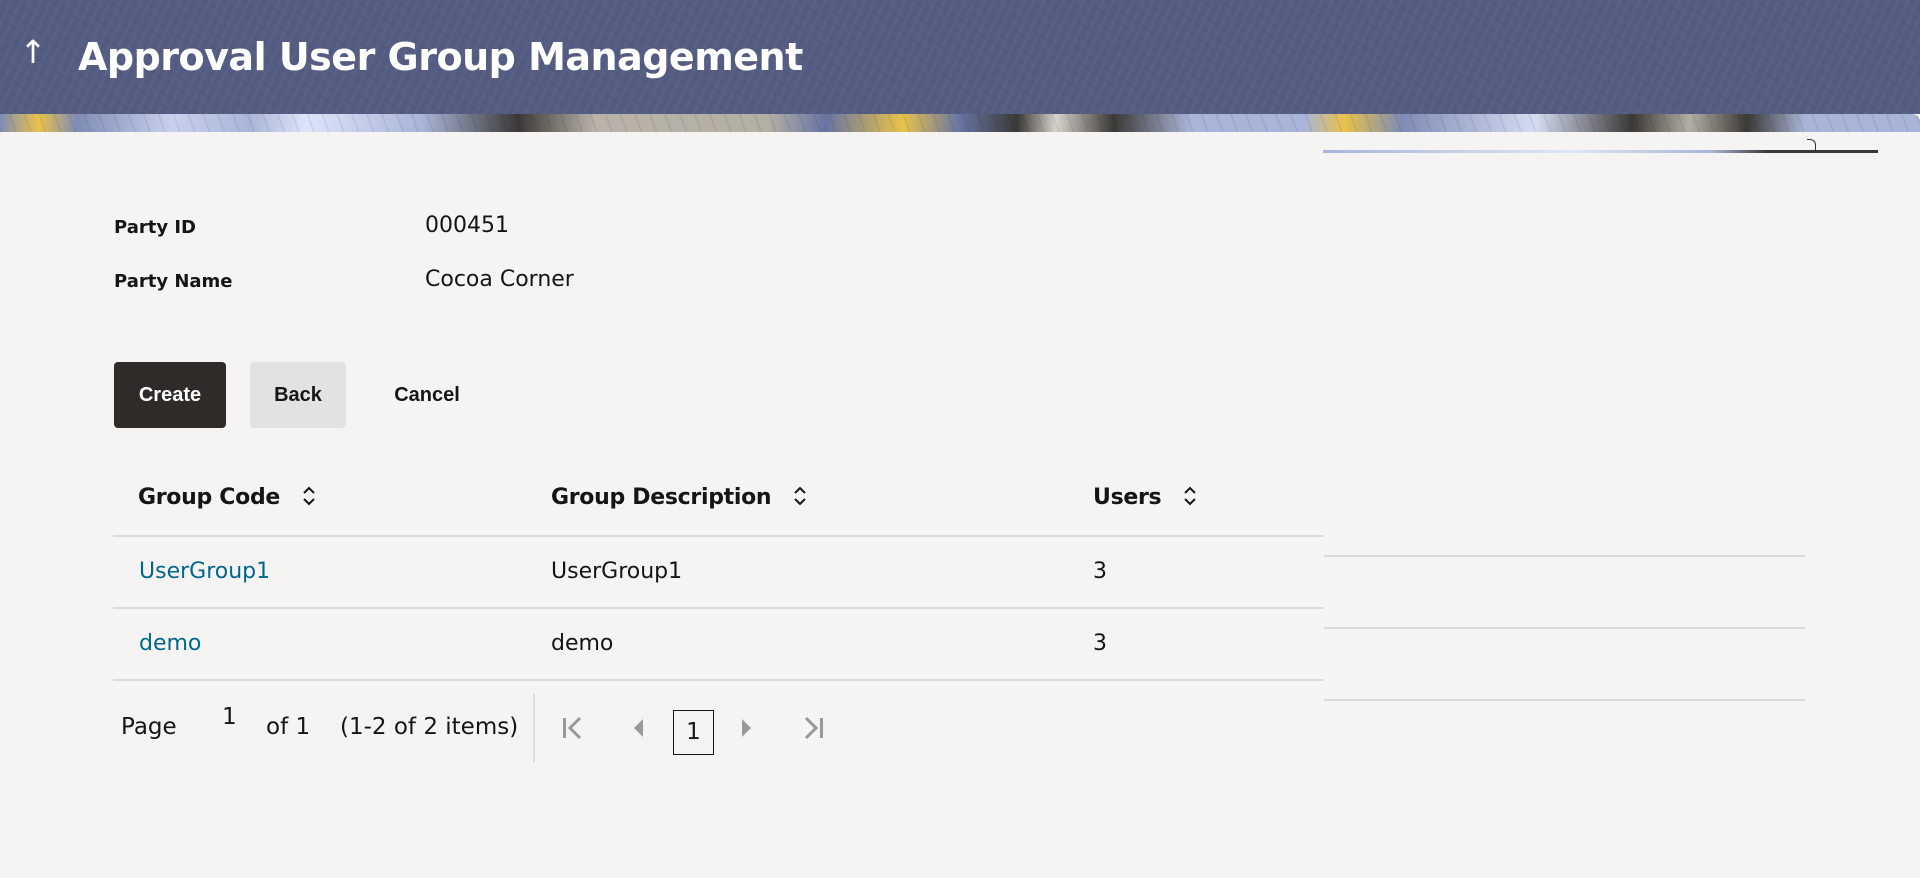 The width and height of the screenshot is (1920, 878). What do you see at coordinates (534, 728) in the screenshot?
I see `pager-divider` at bounding box center [534, 728].